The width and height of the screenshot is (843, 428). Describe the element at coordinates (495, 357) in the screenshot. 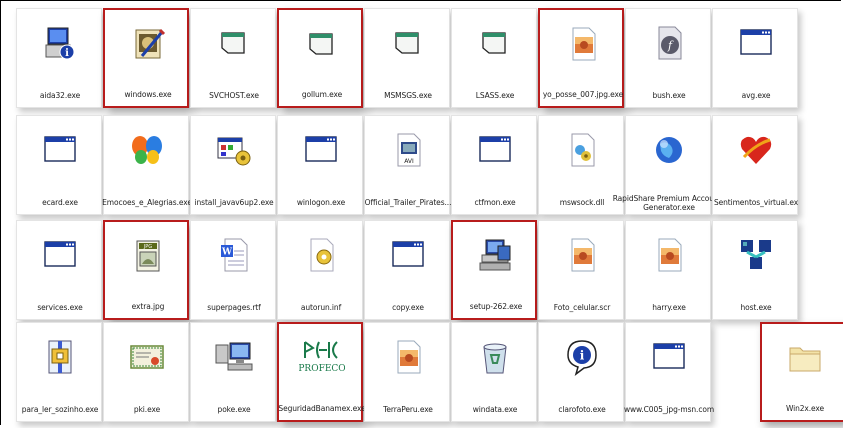

I see `recycle-bin-icon` at that location.